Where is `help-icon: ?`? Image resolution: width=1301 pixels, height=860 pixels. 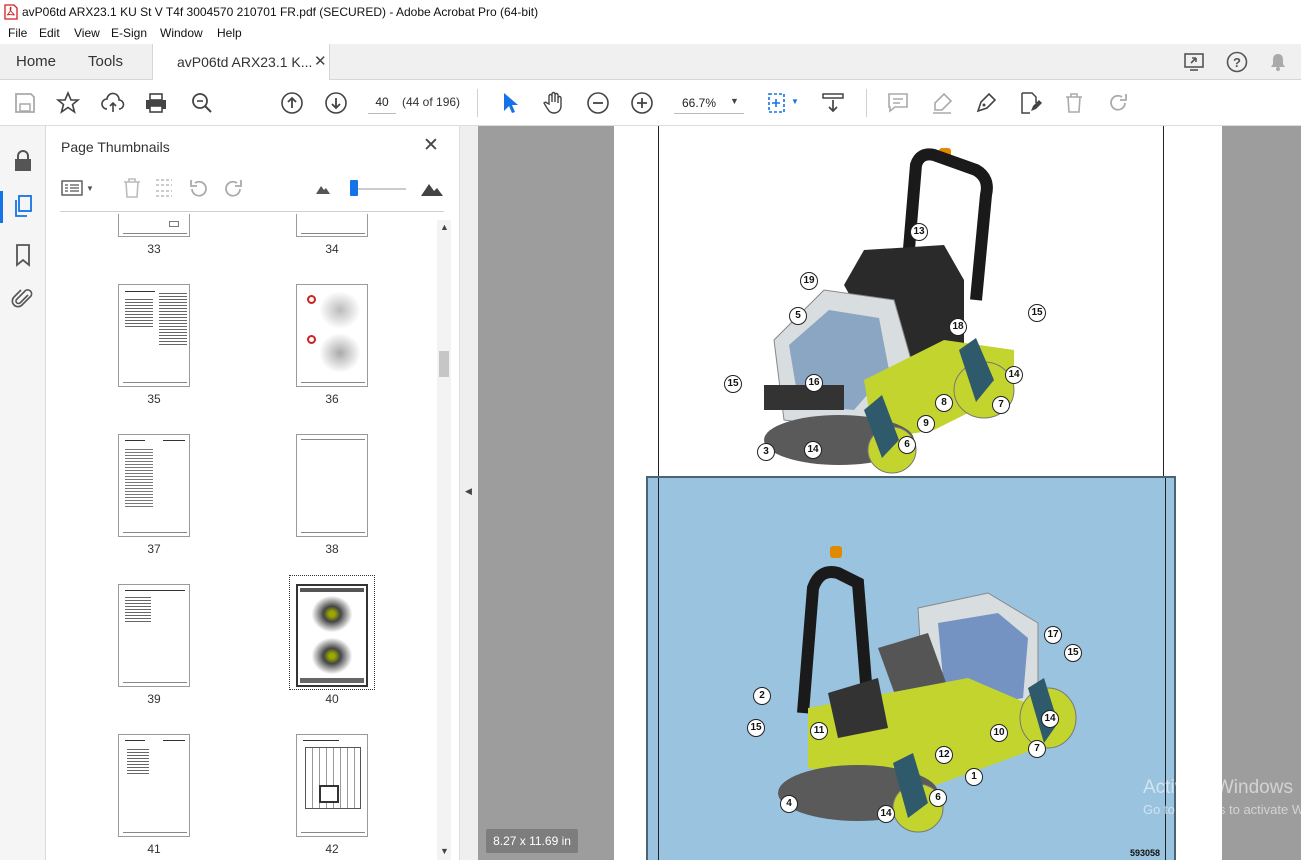 help-icon: ? is located at coordinates (1237, 62).